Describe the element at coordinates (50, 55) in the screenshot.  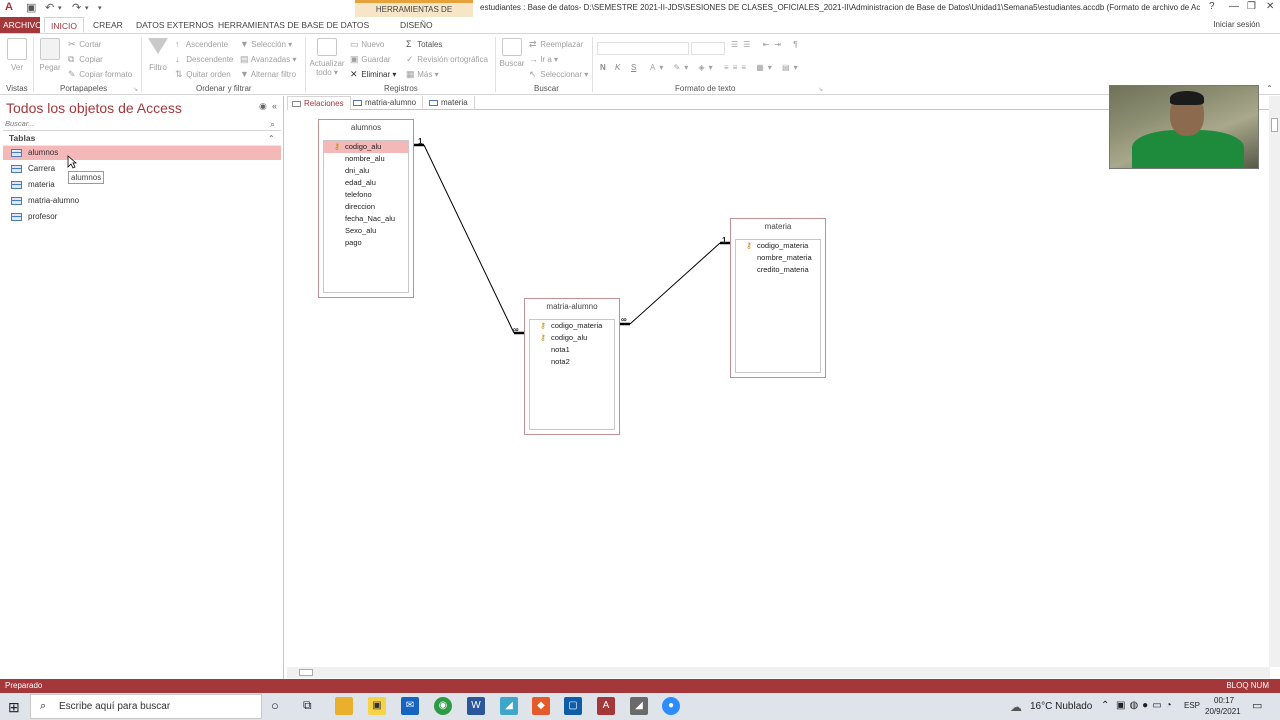
I see `pegar-button: Pegar` at that location.